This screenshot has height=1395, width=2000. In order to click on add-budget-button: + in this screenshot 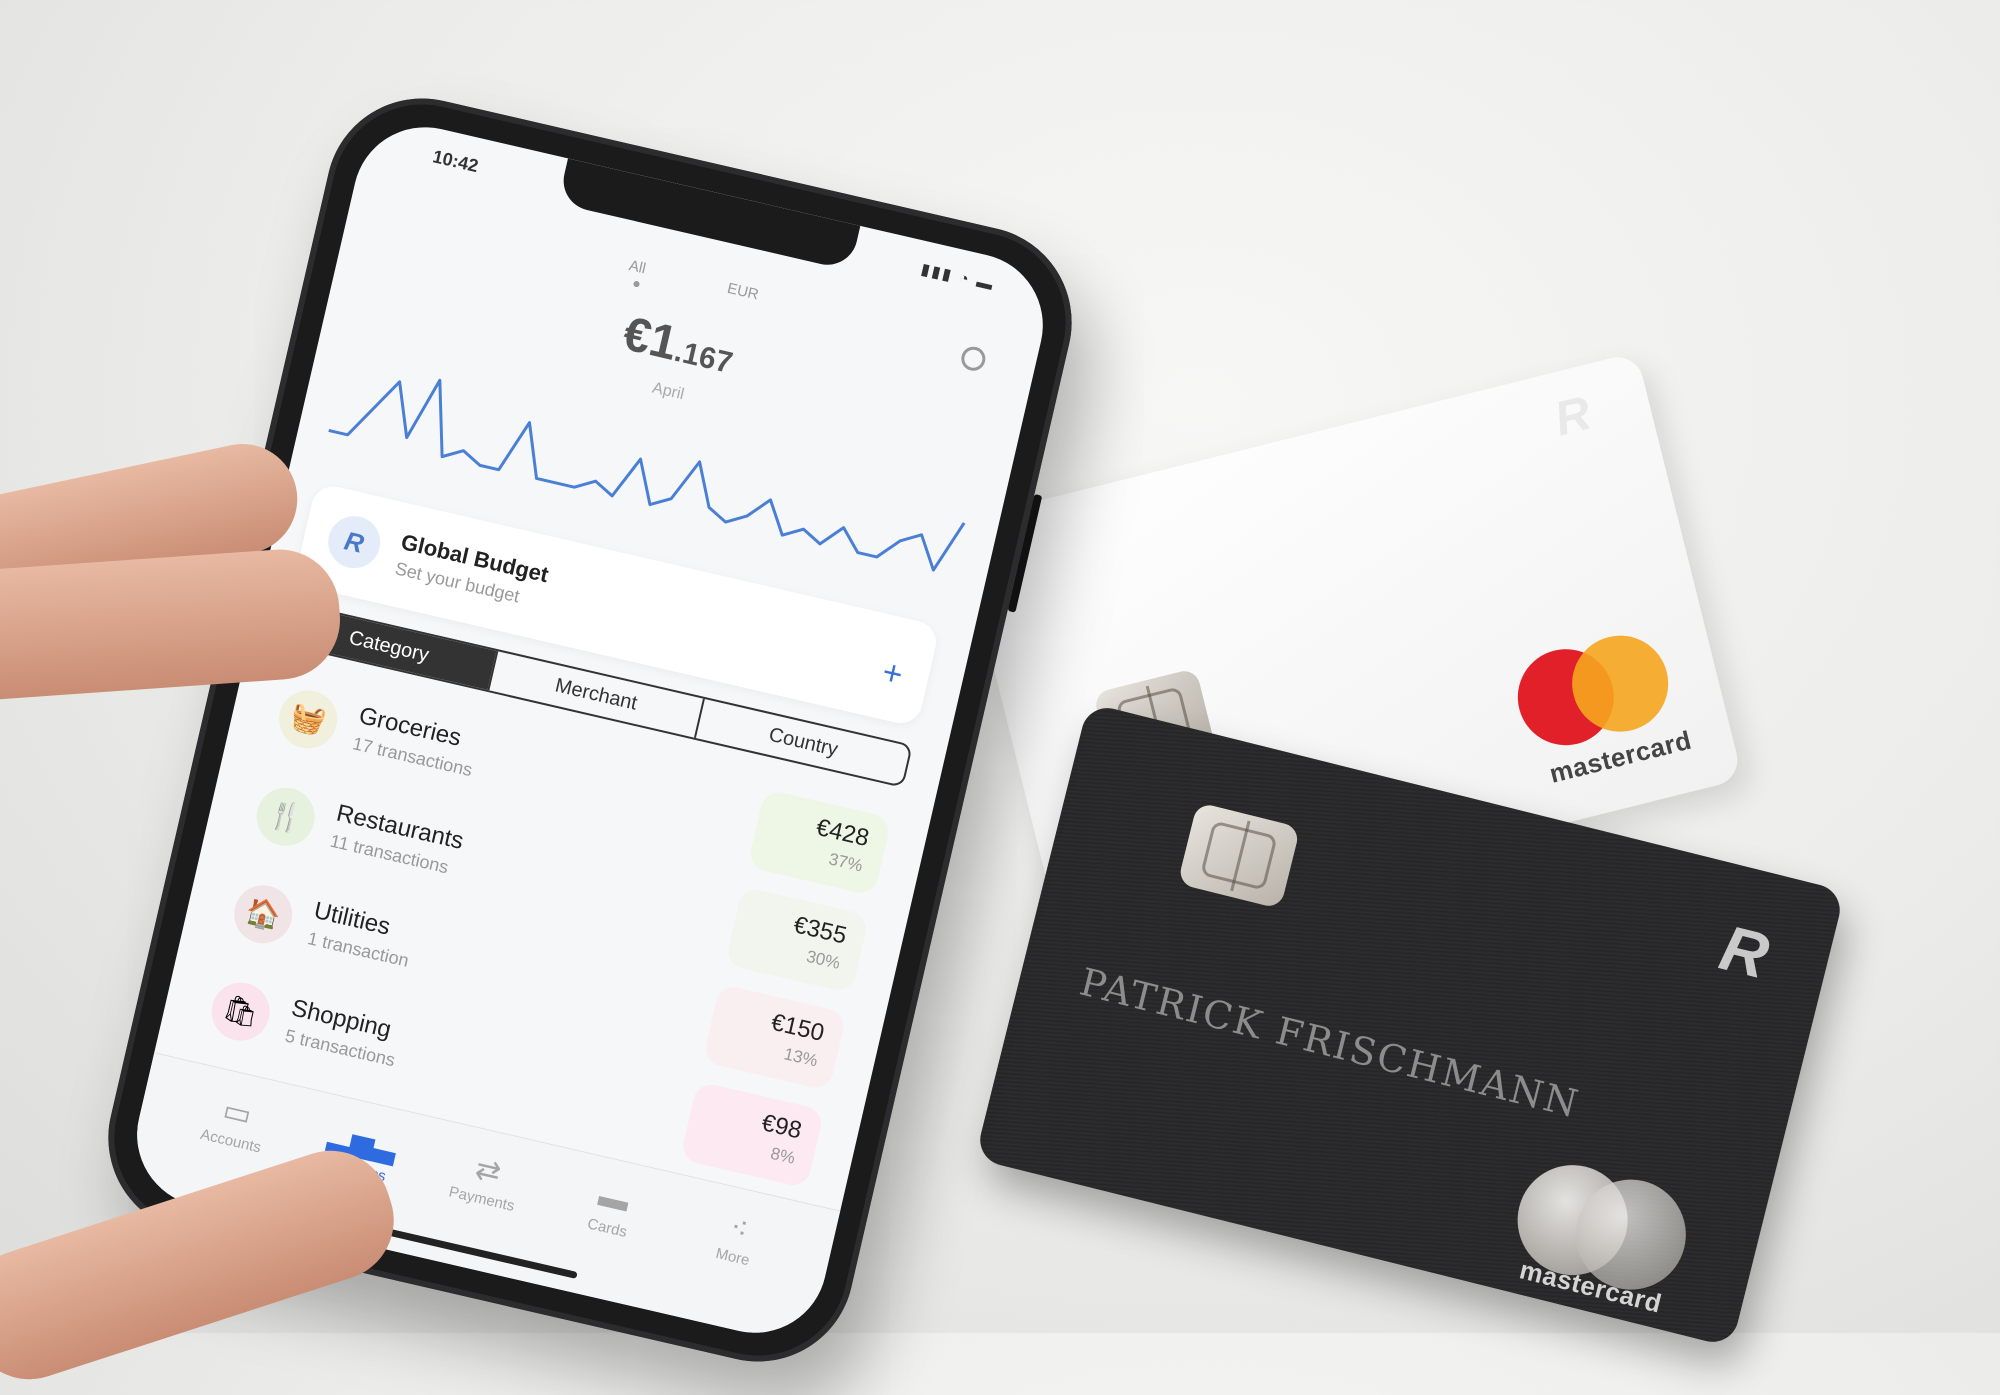, I will do `click(893, 673)`.